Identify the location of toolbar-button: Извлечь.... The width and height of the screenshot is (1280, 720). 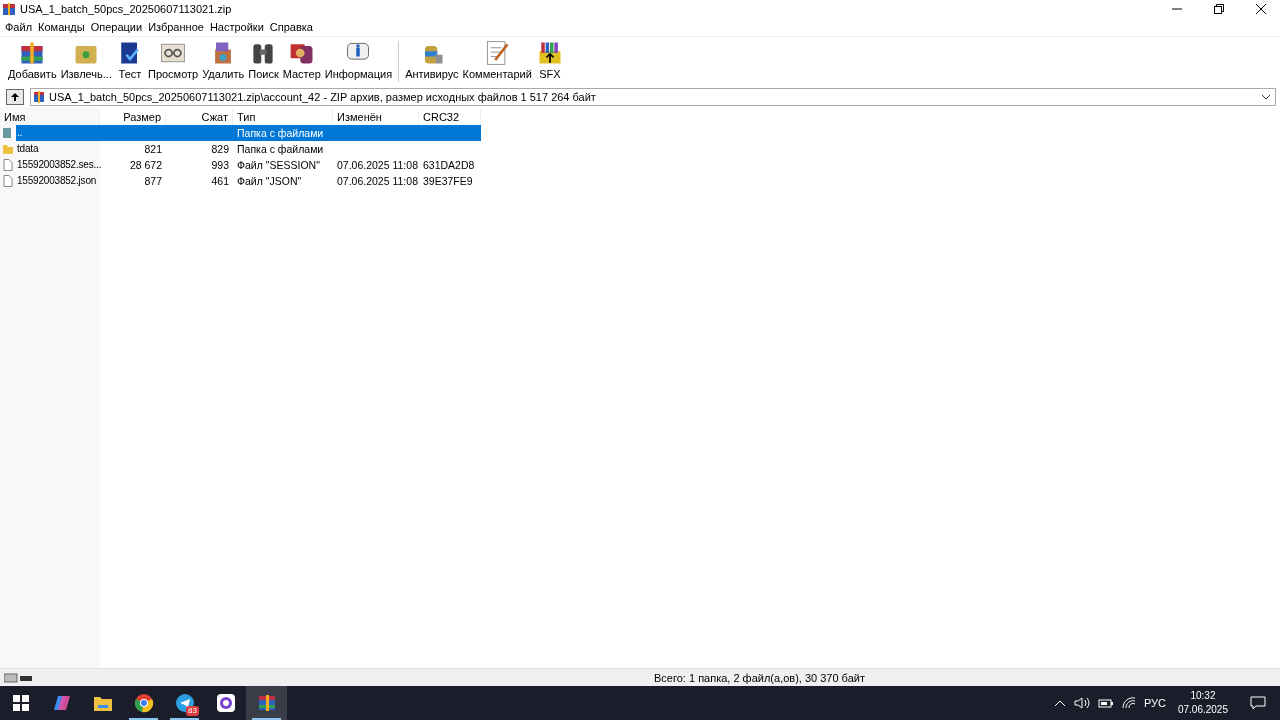
(86, 61).